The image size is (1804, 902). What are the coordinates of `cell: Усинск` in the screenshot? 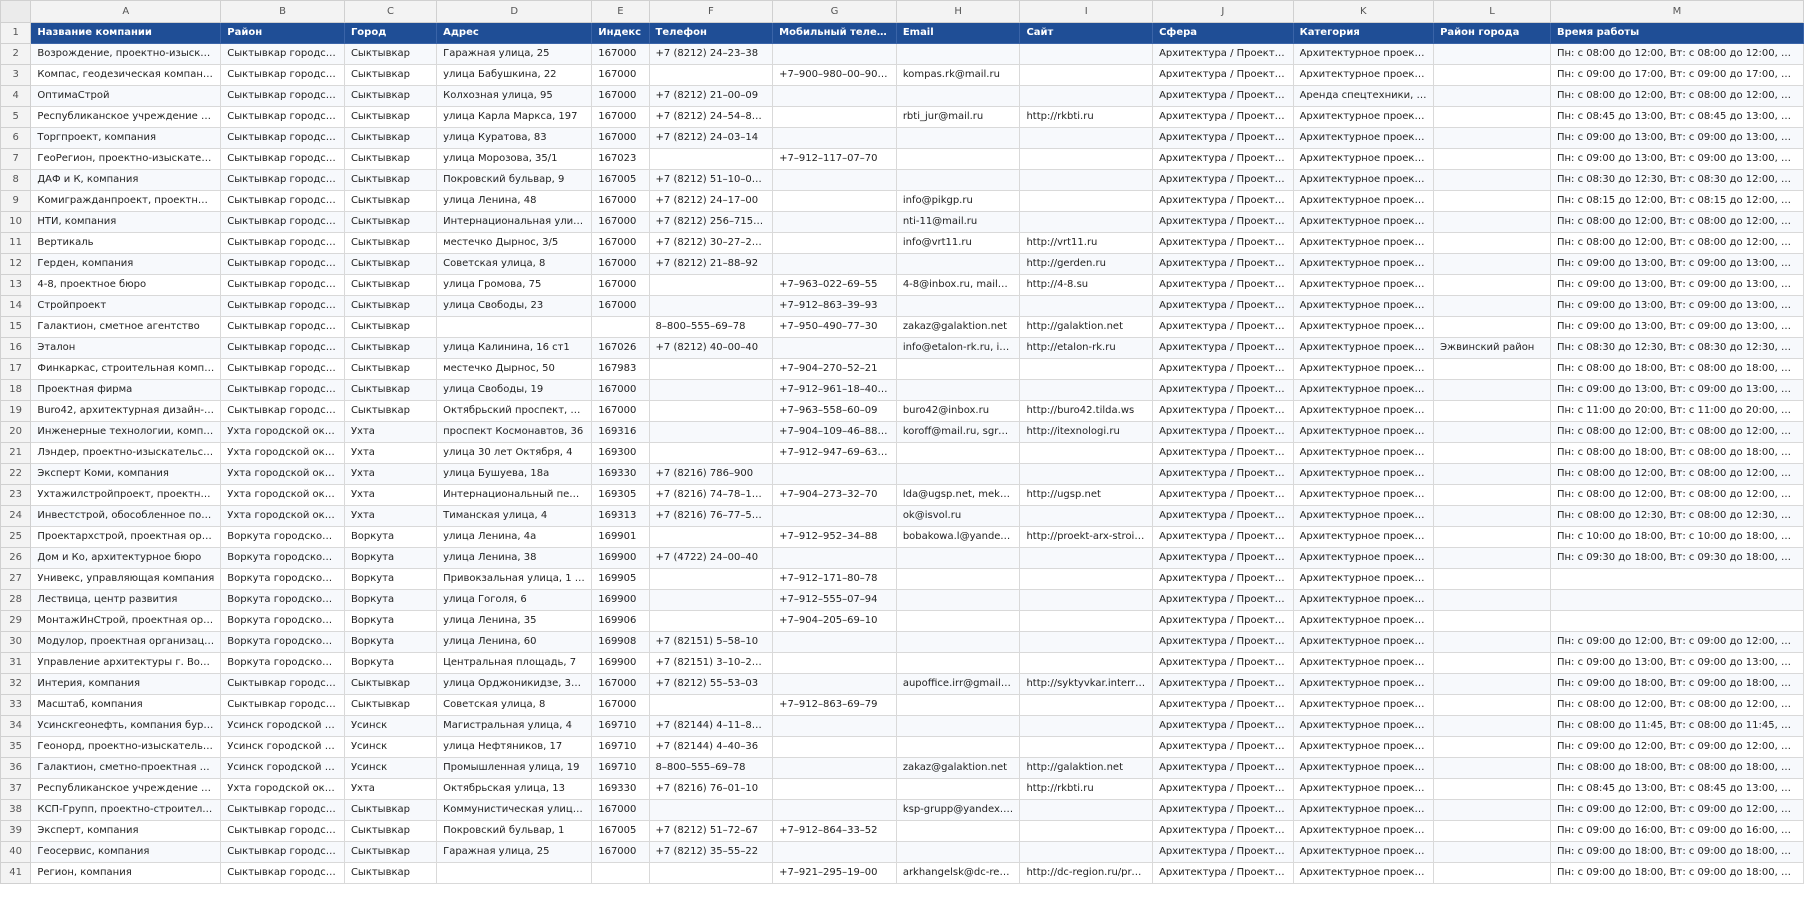 It's located at (390, 768).